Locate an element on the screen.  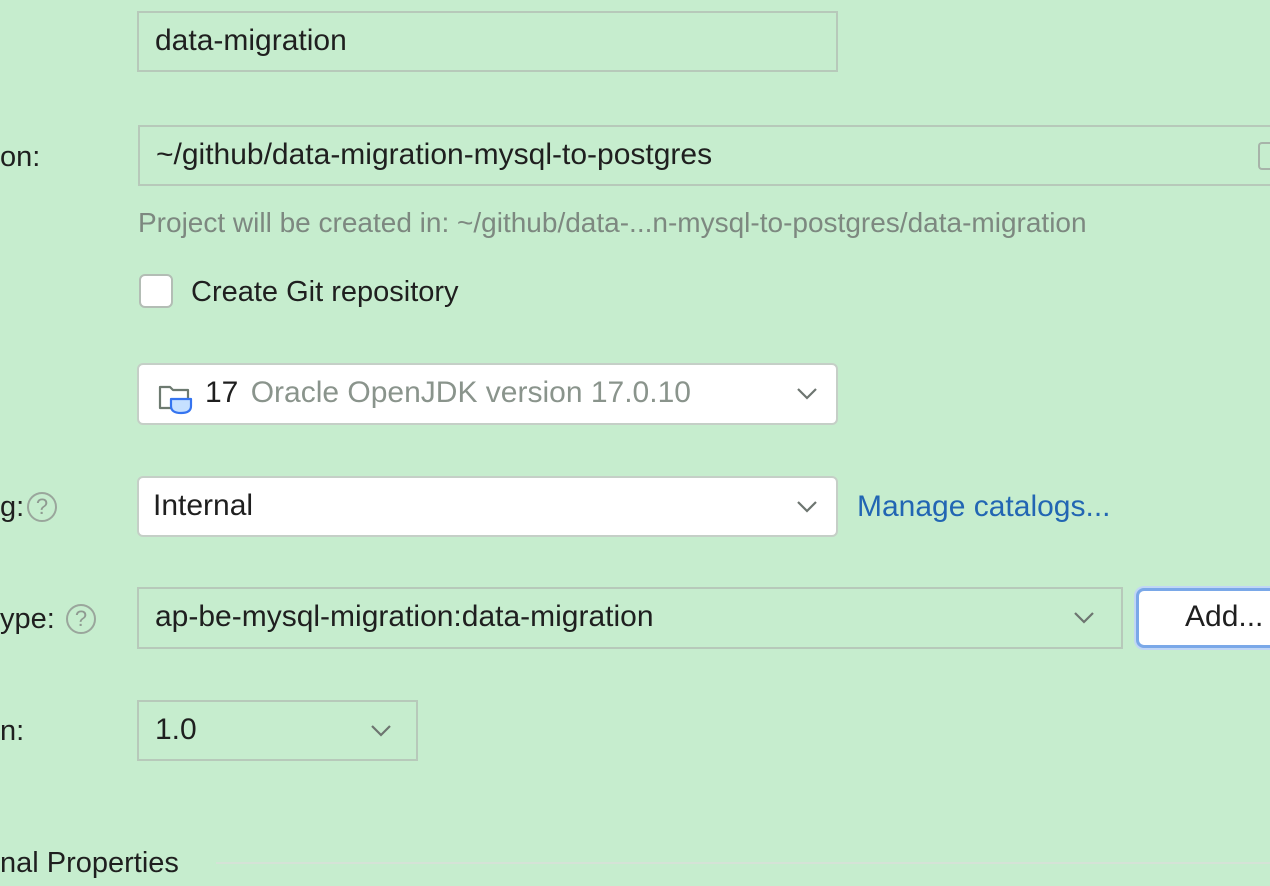
jdk-version: 17 is located at coordinates (222, 392).